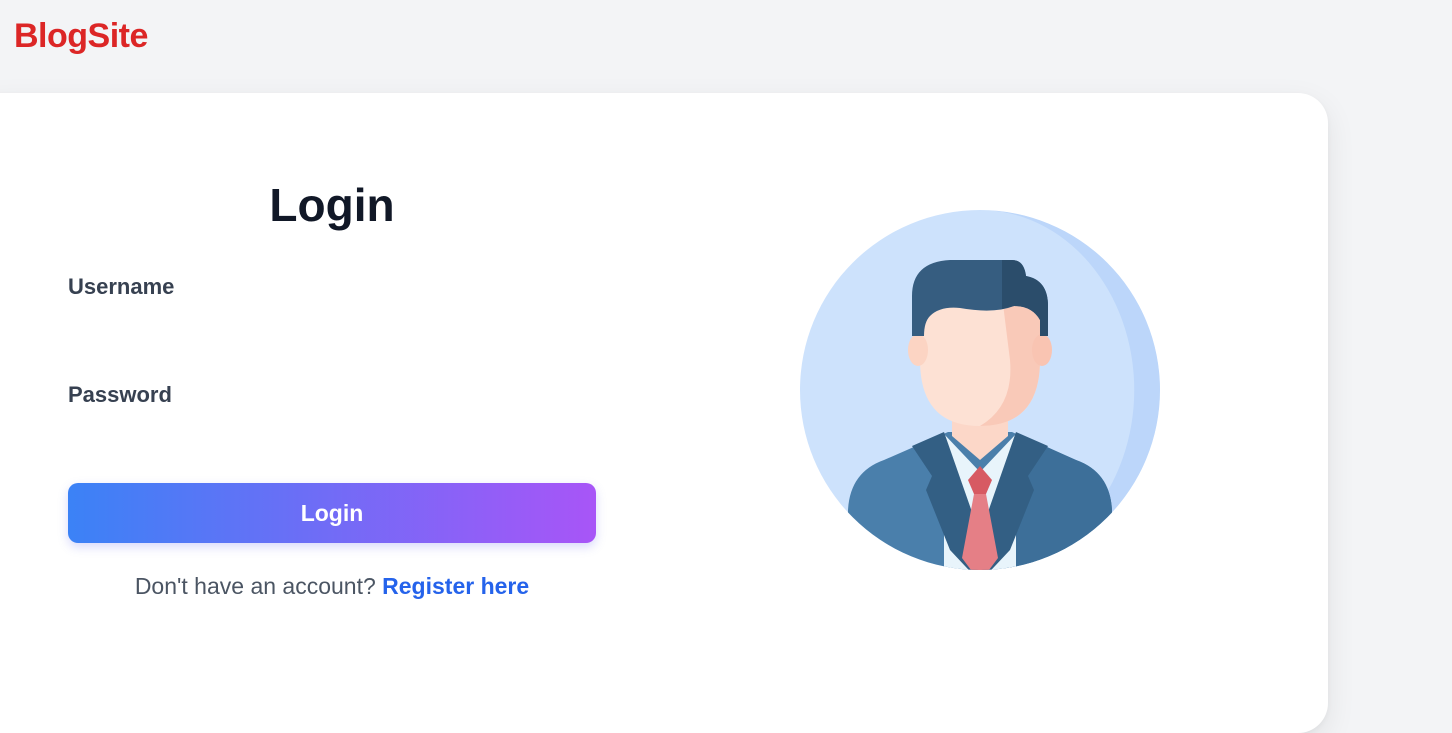  I want to click on register-prompt: Don't have an account? Register here, so click(332, 586).